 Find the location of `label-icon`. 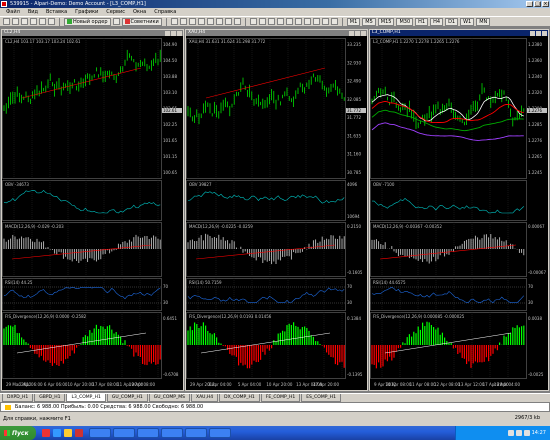

label-icon is located at coordinates (325, 21).